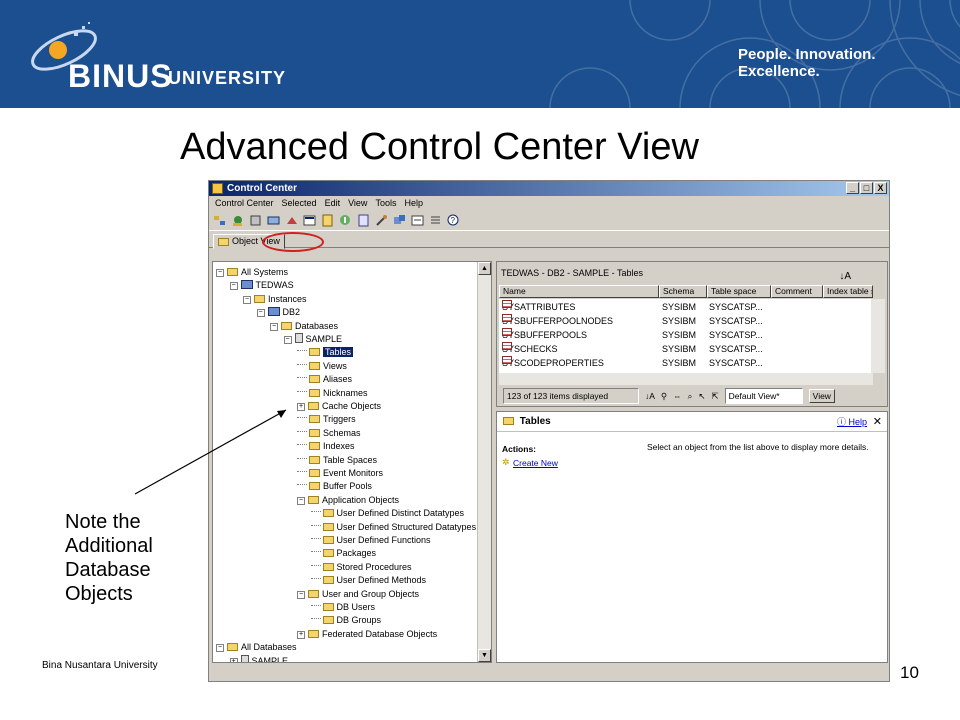 The width and height of the screenshot is (960, 720). Describe the element at coordinates (358, 594) in the screenshot. I see `tree-item: − User and Group Objects` at that location.